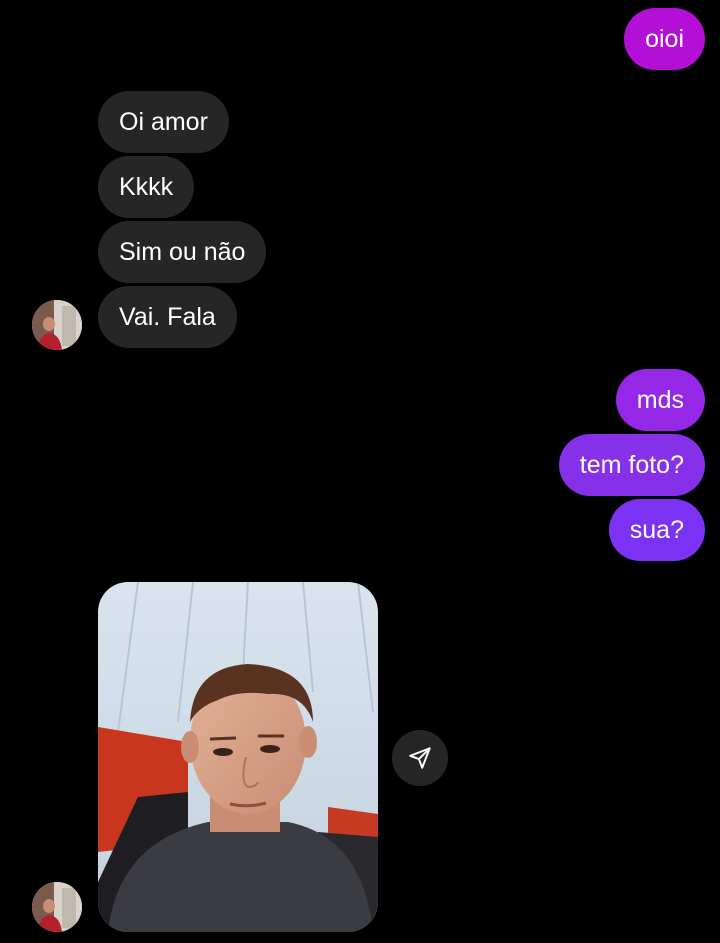 This screenshot has width=720, height=943. I want to click on share-photo-button, so click(420, 758).